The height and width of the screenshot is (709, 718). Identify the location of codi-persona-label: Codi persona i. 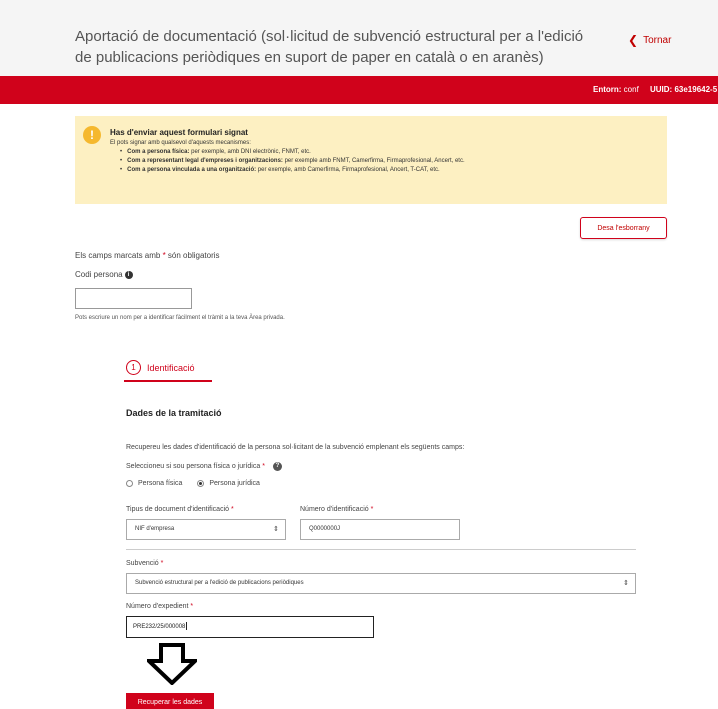
(104, 274).